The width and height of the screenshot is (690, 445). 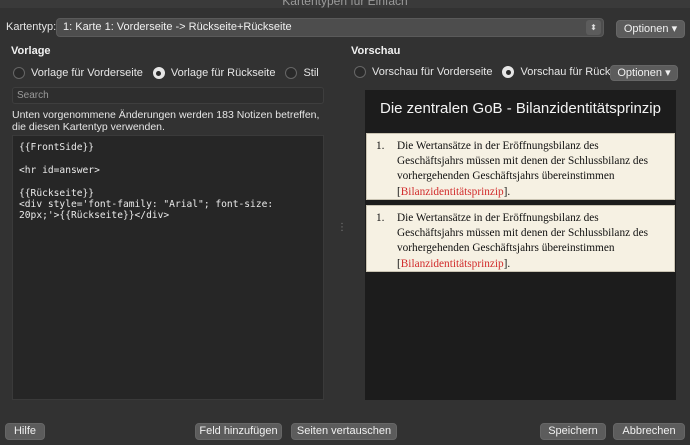 What do you see at coordinates (238, 431) in the screenshot?
I see `add-field-button: Feld hinzufügen` at bounding box center [238, 431].